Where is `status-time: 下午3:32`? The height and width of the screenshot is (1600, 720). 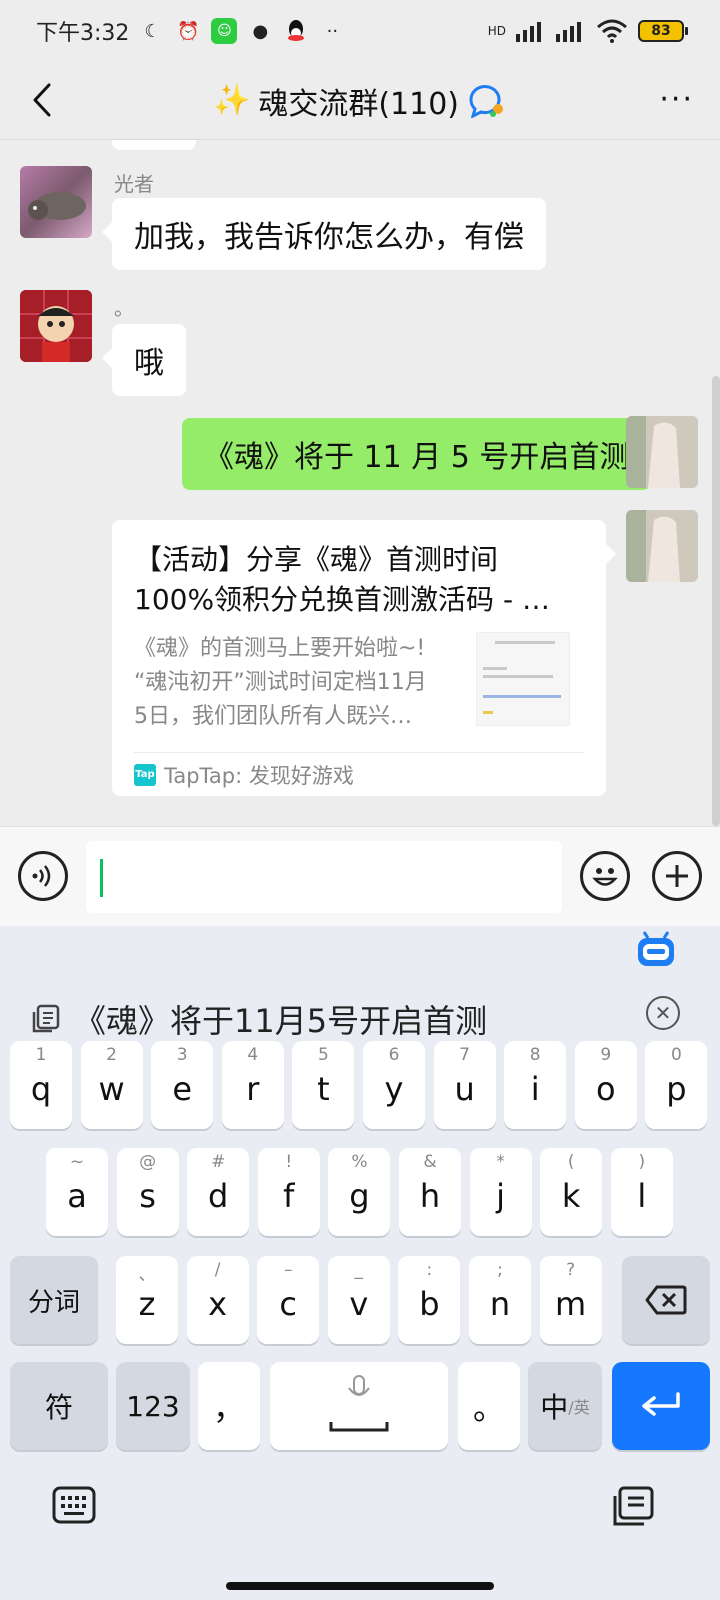
status-time: 下午3:32 is located at coordinates (83, 33).